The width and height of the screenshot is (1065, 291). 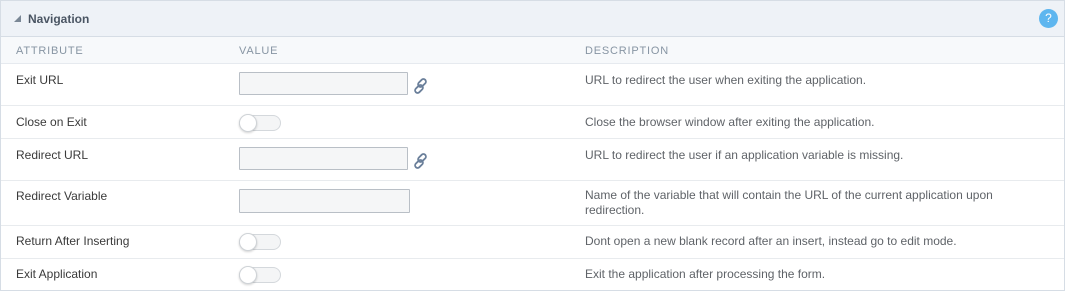 I want to click on collapse-triangle-icon, so click(x=17, y=18).